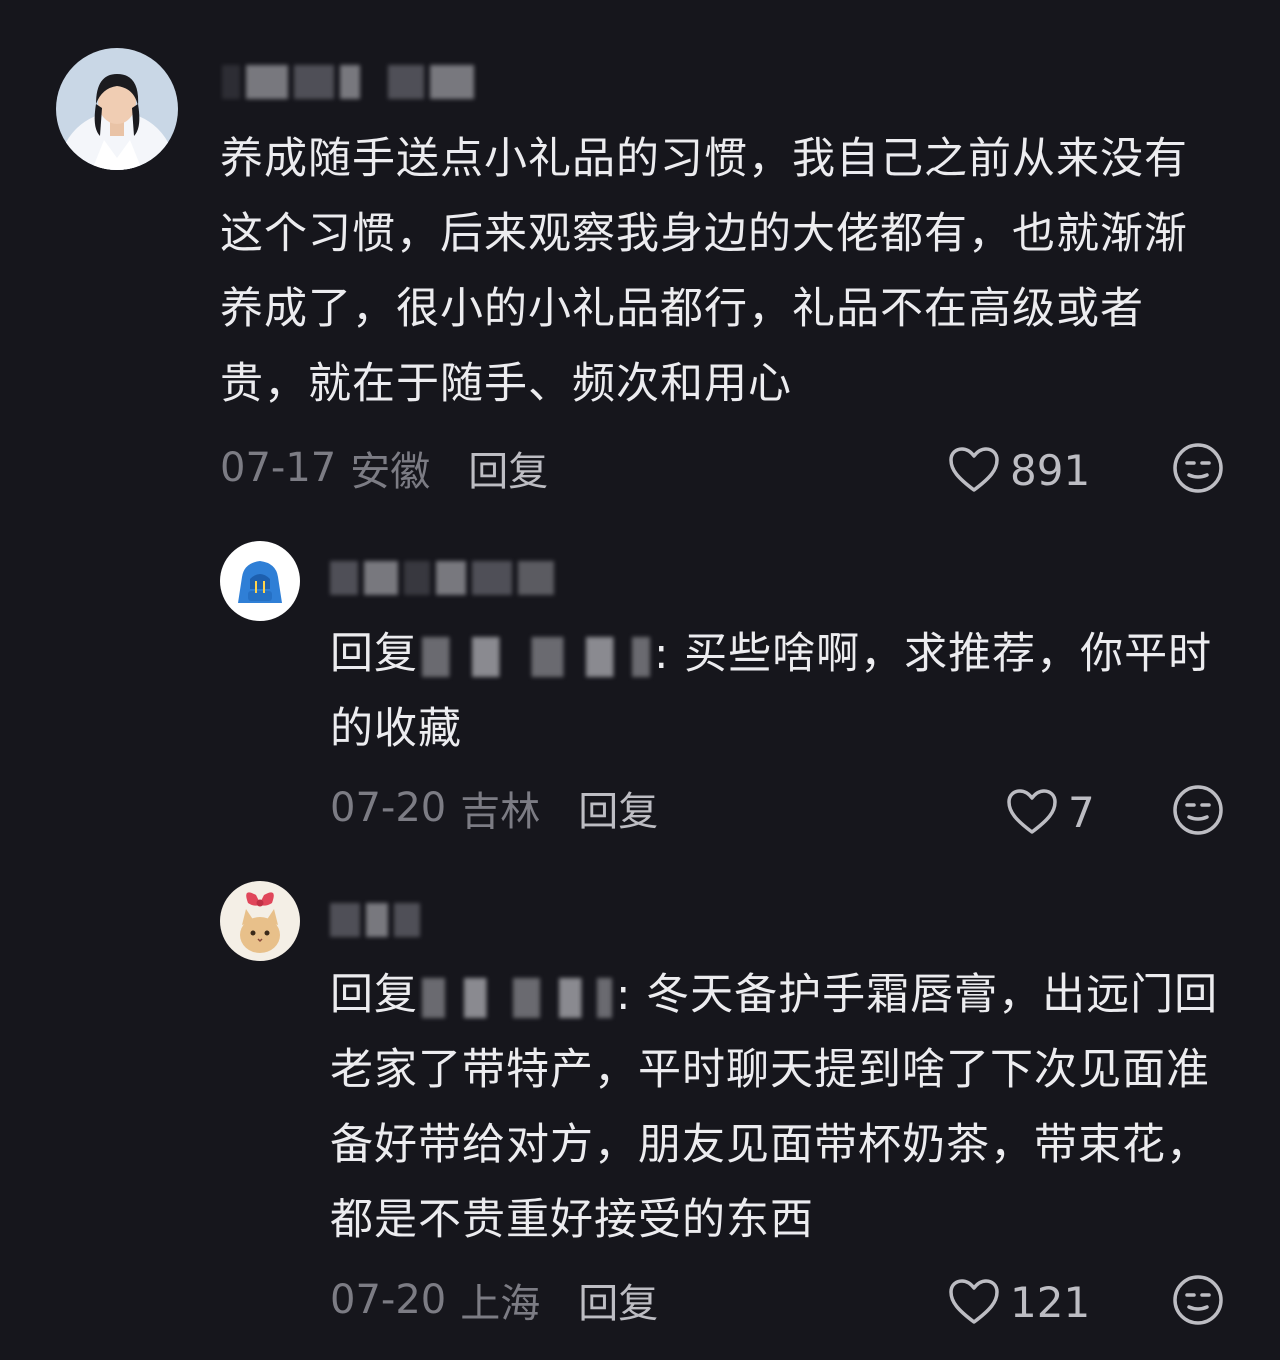 The width and height of the screenshot is (1280, 1360). I want to click on comment-location: 安徽, so click(390, 472).